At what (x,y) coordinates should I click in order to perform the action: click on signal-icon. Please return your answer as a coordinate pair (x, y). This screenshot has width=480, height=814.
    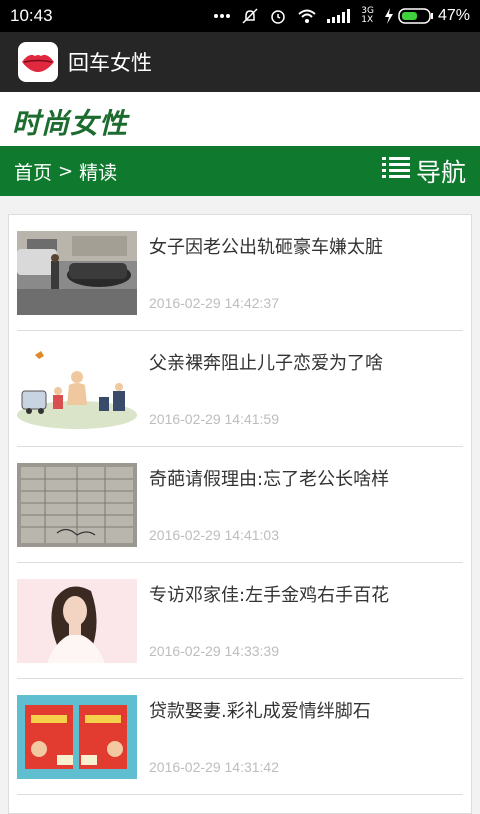
    Looking at the image, I should click on (339, 16).